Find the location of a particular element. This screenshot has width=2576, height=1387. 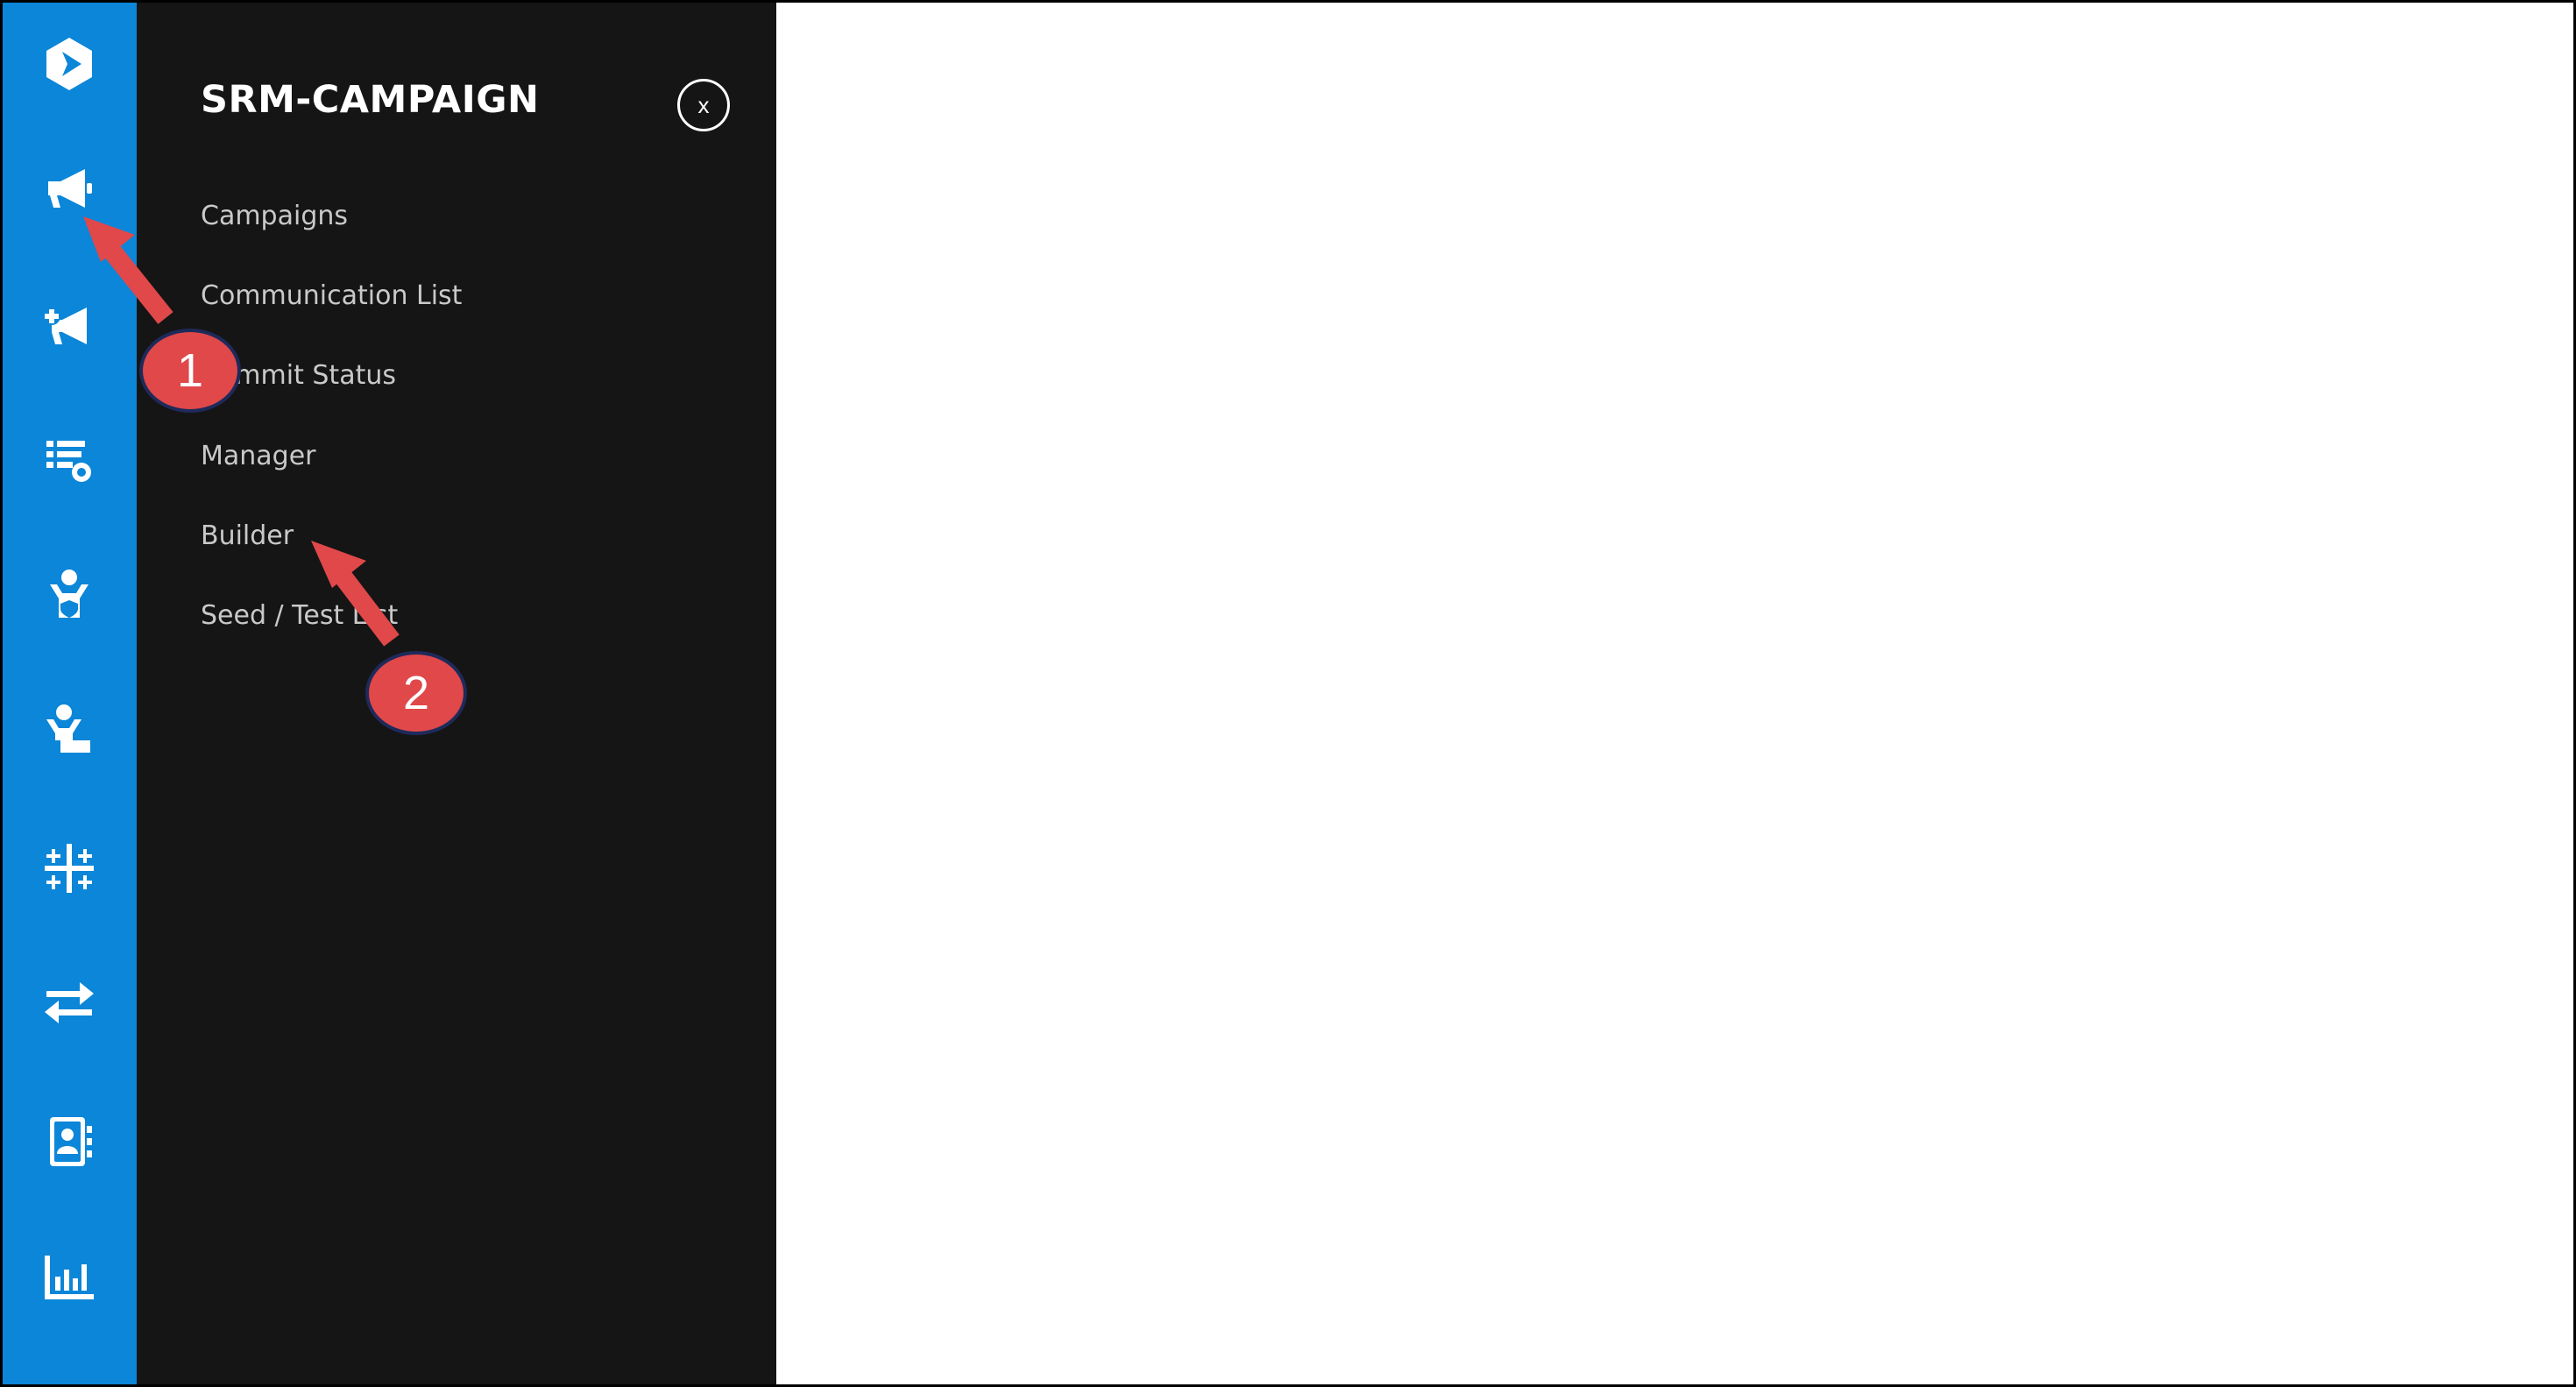

logo-icon-graphic is located at coordinates (69, 64).